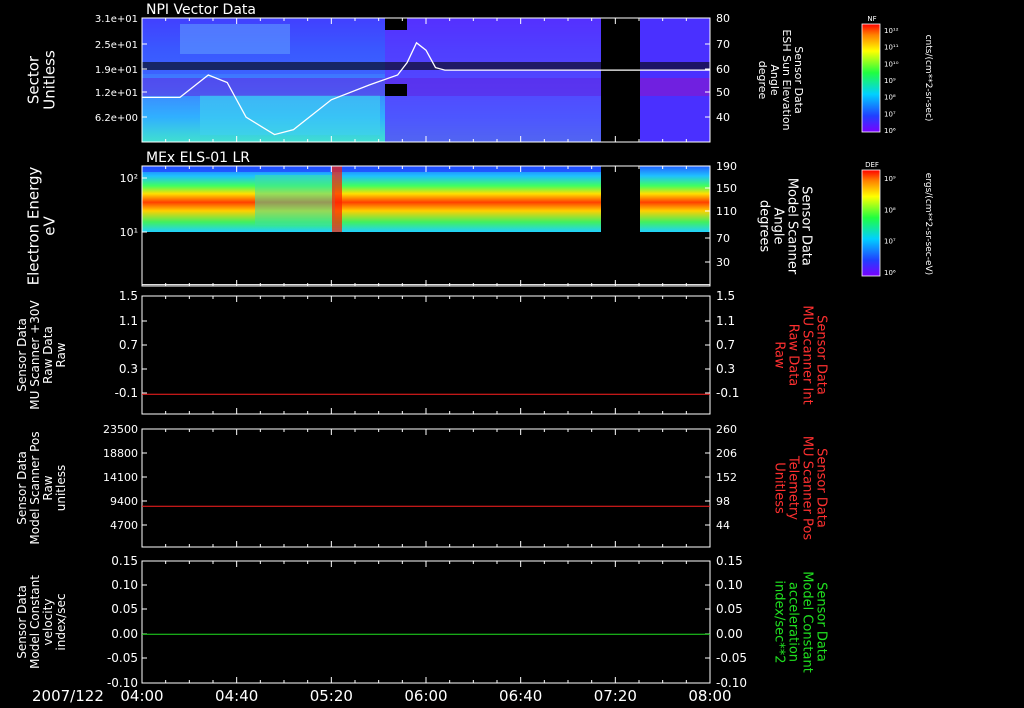 The height and width of the screenshot is (708, 1024). Describe the element at coordinates (129, 178) in the screenshot. I see `els-left-tick-label: 10²` at that location.